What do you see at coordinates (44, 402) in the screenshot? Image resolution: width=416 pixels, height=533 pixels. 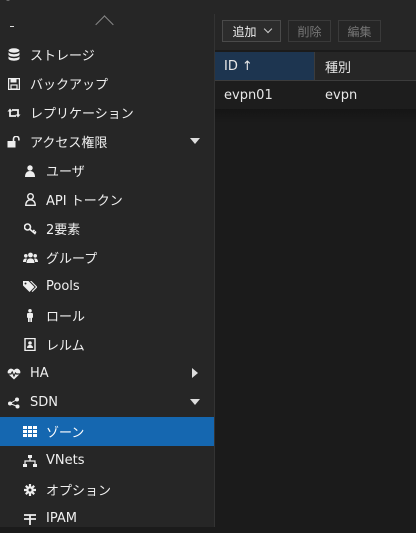 I see `sidebar-item-label: SDN` at bounding box center [44, 402].